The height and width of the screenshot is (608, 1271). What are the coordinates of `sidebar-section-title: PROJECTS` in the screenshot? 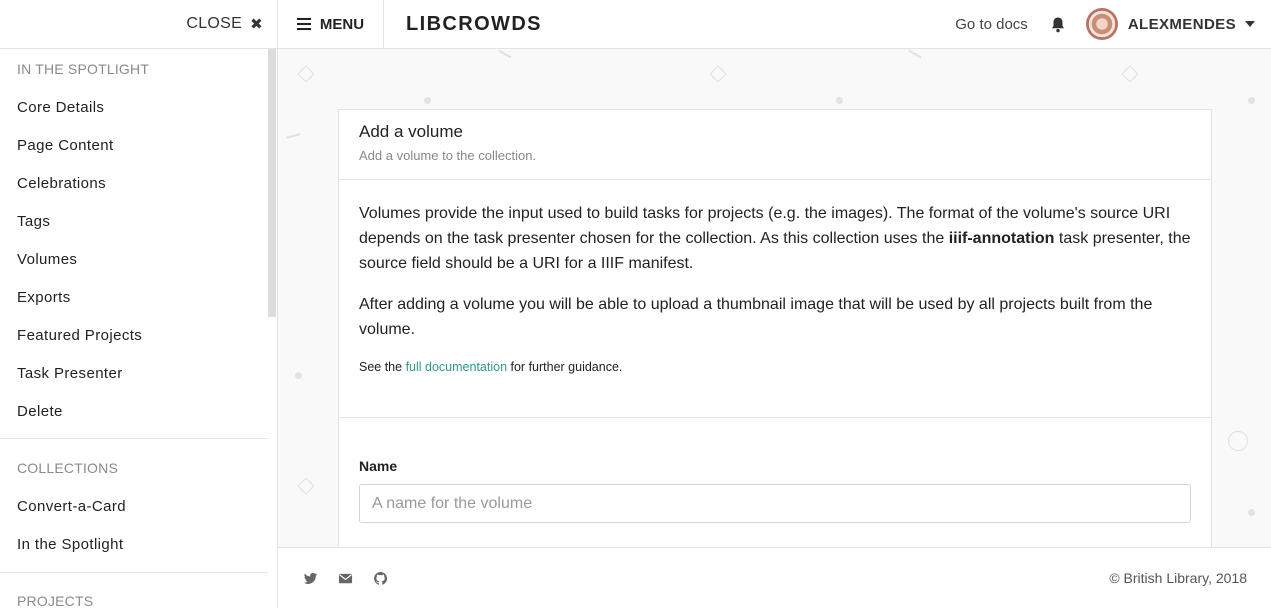 It's located at (55, 600).